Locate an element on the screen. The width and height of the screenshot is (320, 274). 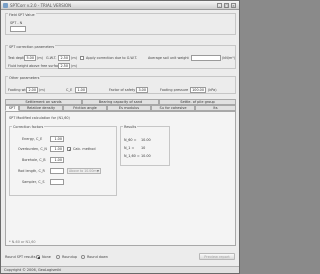
energy-label: Energy, C_E is located at coordinates (32, 139).